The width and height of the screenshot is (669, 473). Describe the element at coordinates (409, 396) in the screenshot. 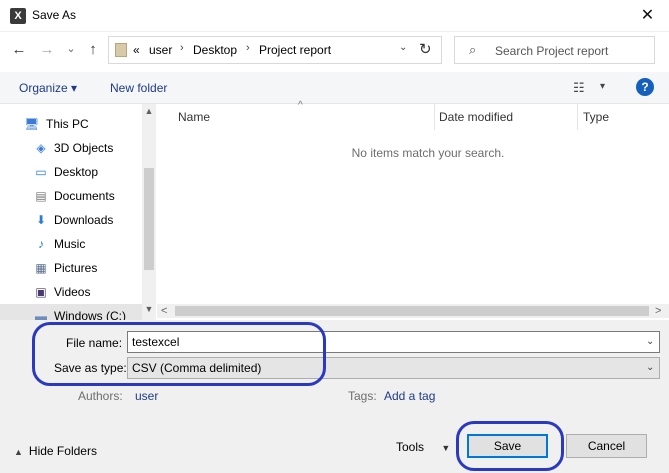

I see `add-tag-link: Add a tag` at that location.